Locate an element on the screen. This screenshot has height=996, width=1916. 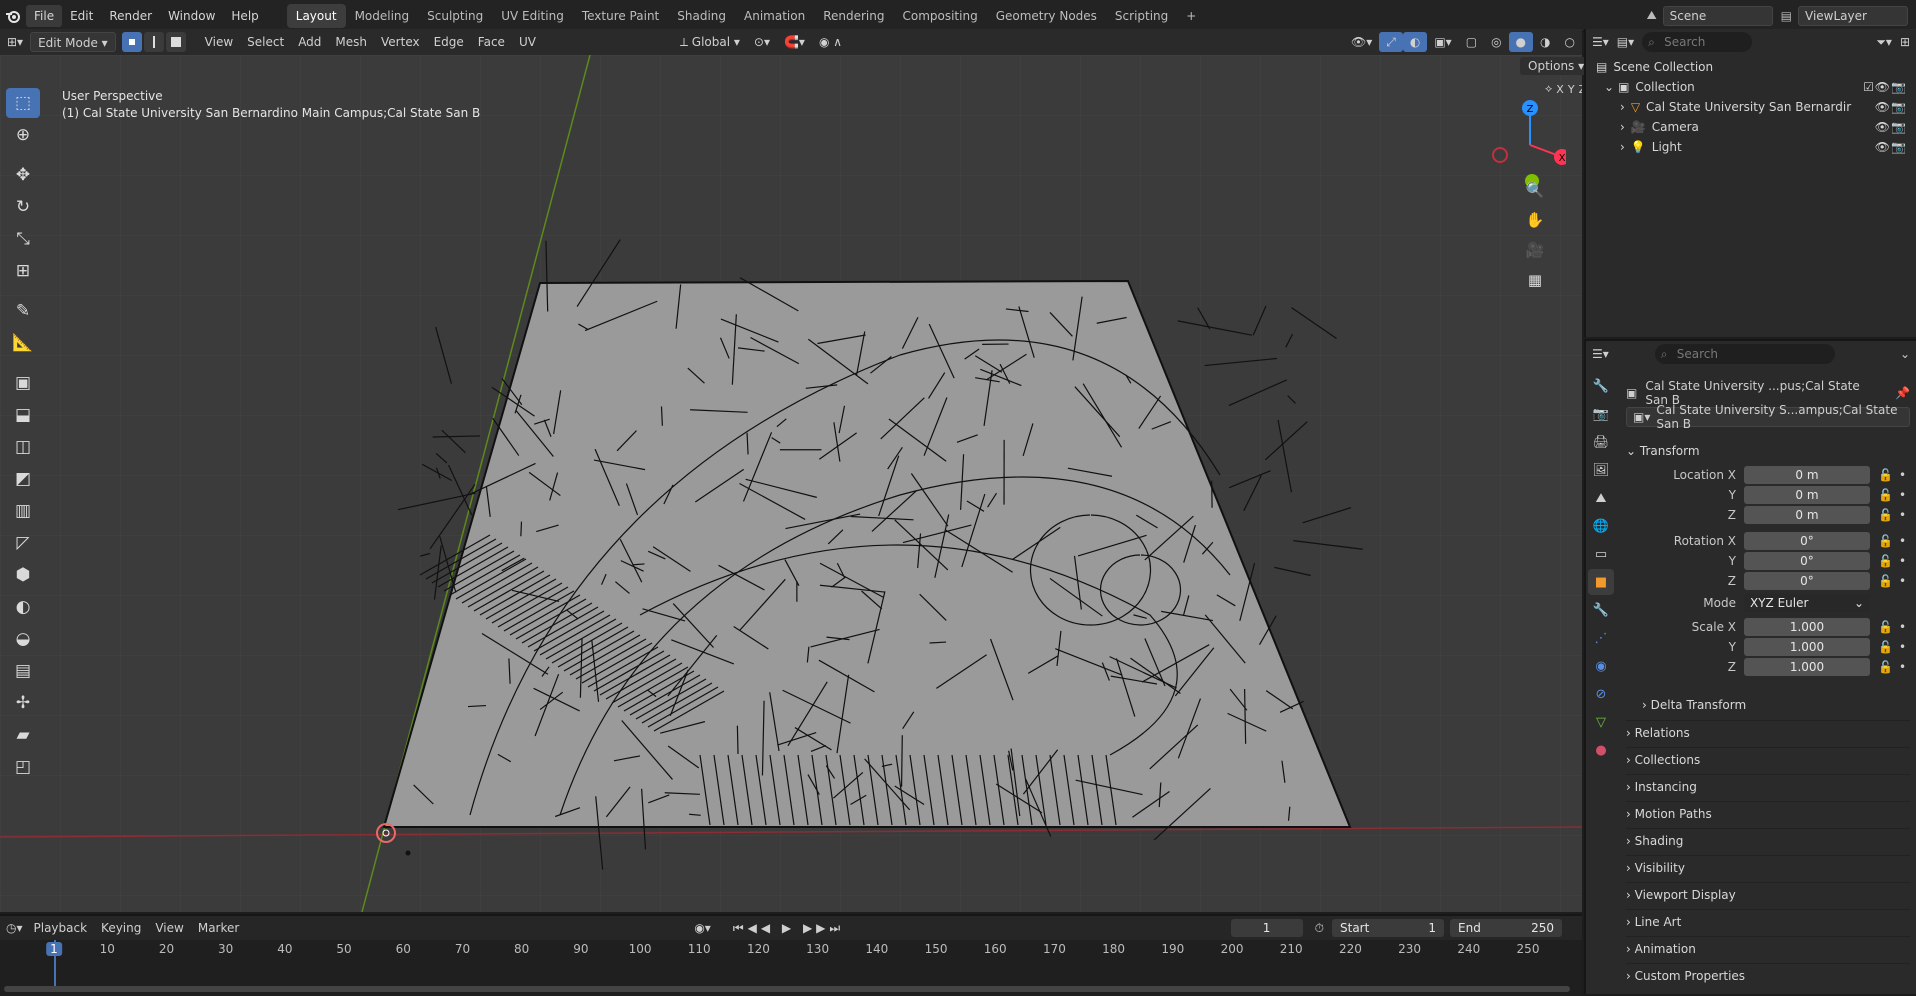
tab-animation: Animation is located at coordinates (774, 16).